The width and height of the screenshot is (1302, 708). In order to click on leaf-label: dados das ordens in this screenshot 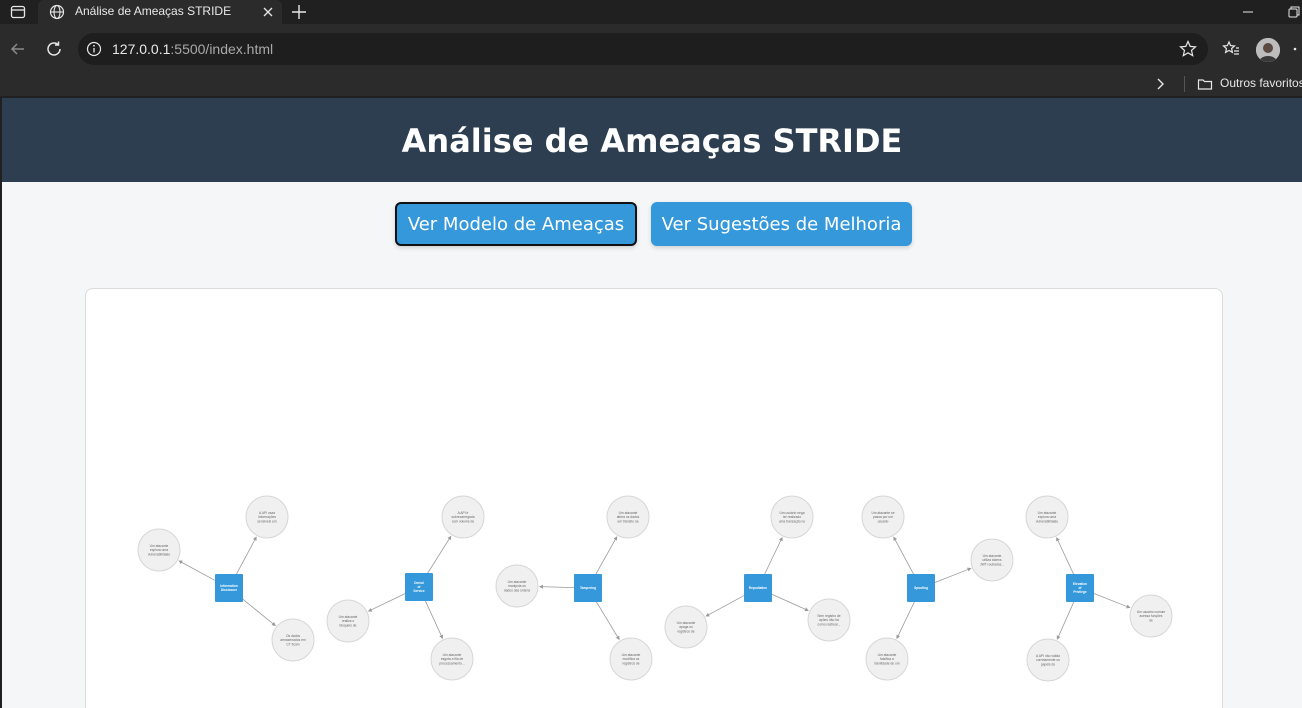, I will do `click(517, 591)`.